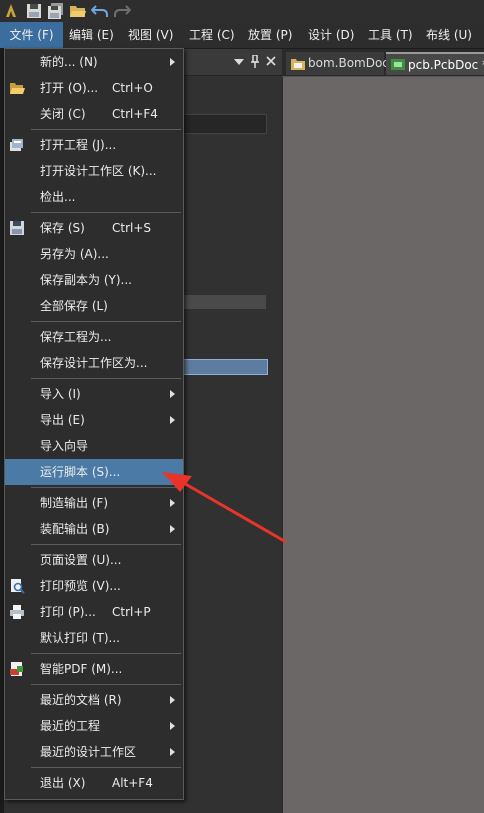 The image size is (484, 813). Describe the element at coordinates (94, 752) in the screenshot. I see `menu-item-recent-workspaces: 最近的设计工作区` at that location.